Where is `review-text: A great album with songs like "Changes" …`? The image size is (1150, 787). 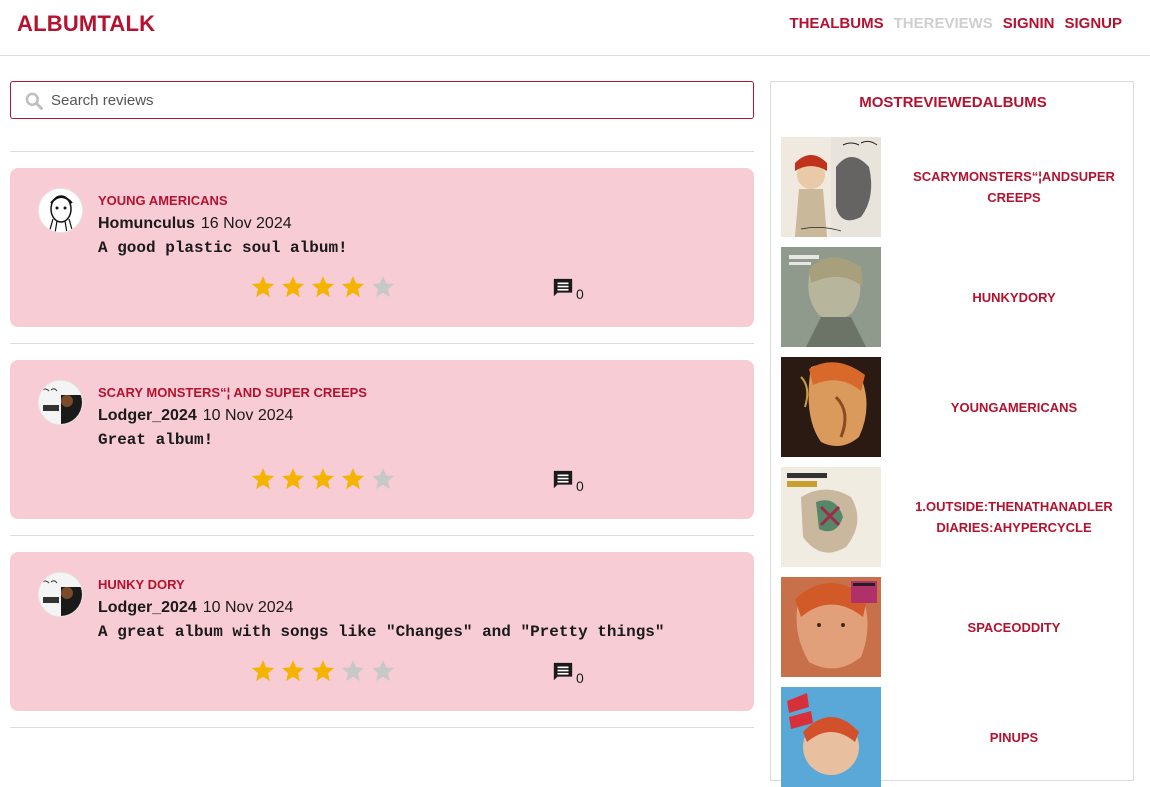
review-text: A great album with songs like "Changes" … is located at coordinates (381, 632).